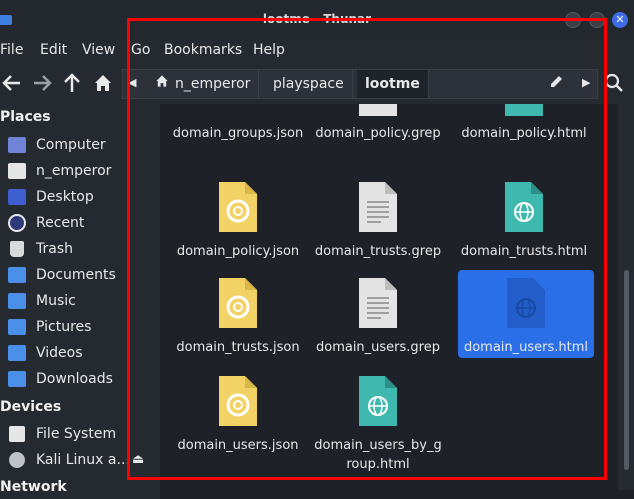 This screenshot has width=634, height=499. I want to click on file-item: domain_groups.json, so click(238, 126).